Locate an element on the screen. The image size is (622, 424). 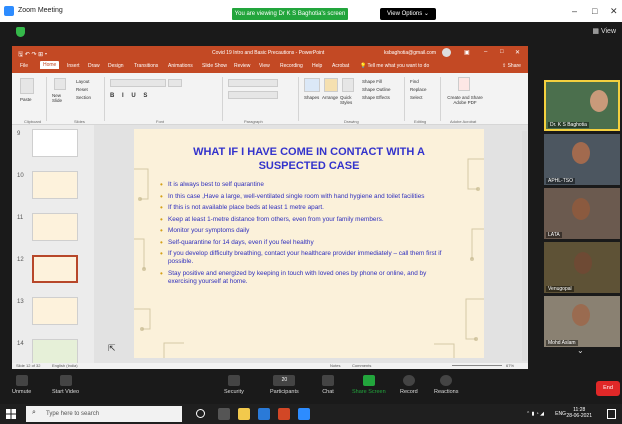
task-view-icon is located at coordinates (224, 414).